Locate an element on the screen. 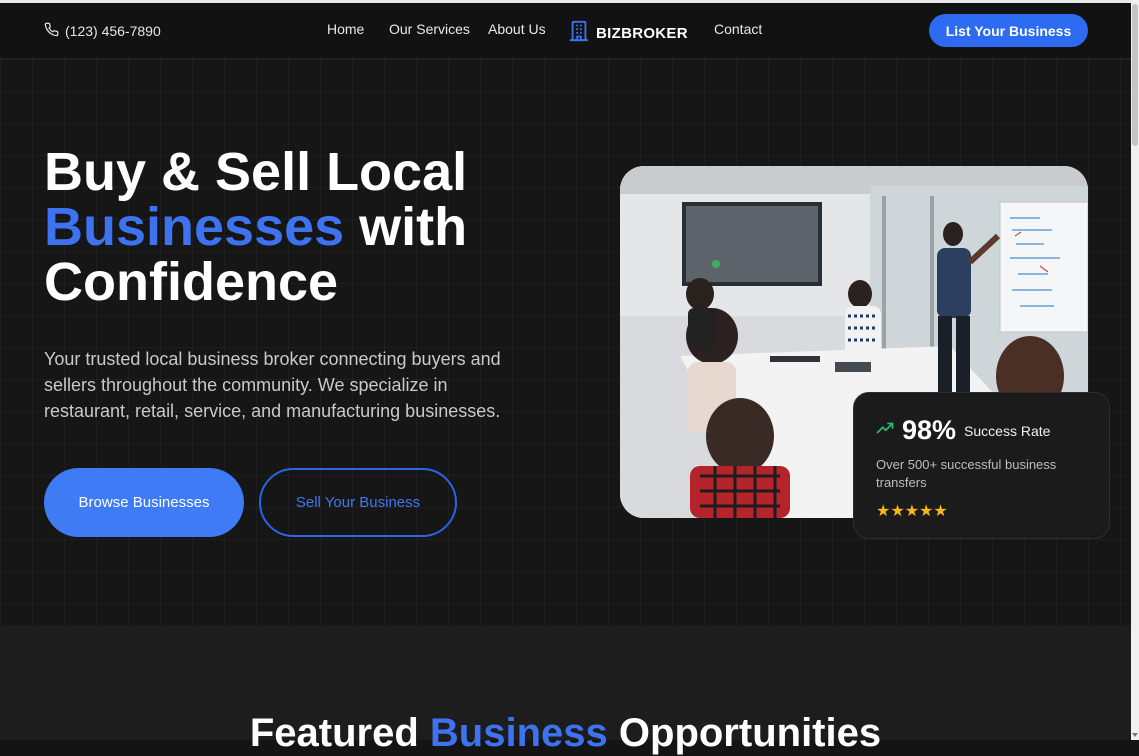  browse-businesses-button: Browse Businesses is located at coordinates (144, 502).